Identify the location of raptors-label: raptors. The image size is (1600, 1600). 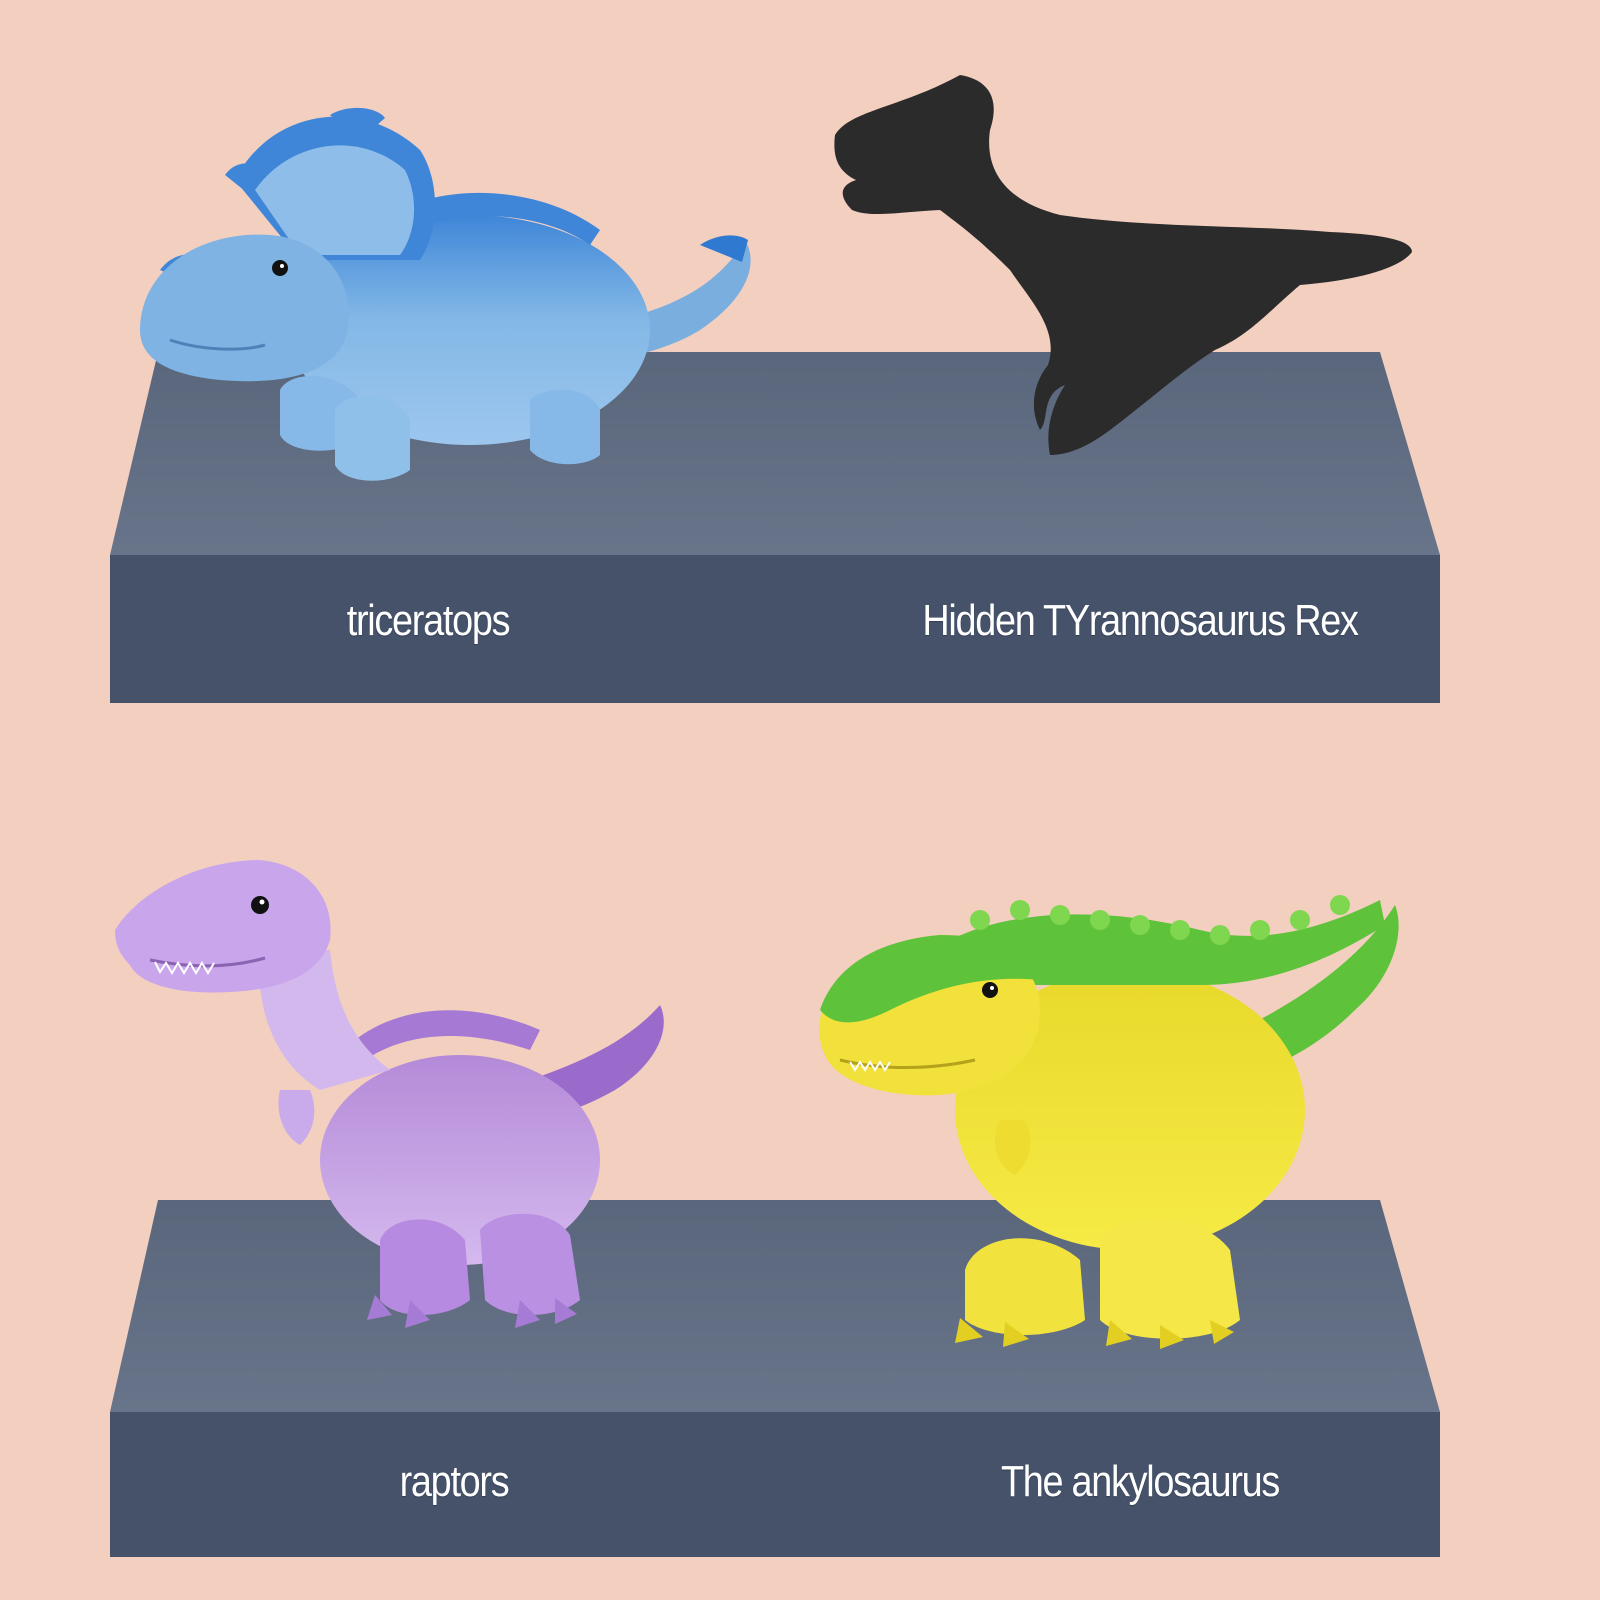
(454, 1481).